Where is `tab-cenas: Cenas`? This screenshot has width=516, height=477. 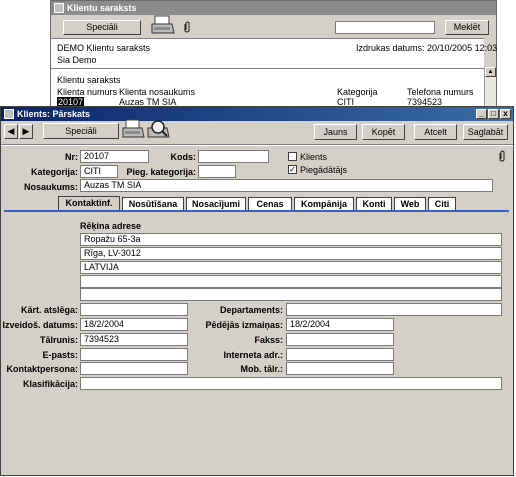 tab-cenas: Cenas is located at coordinates (270, 203).